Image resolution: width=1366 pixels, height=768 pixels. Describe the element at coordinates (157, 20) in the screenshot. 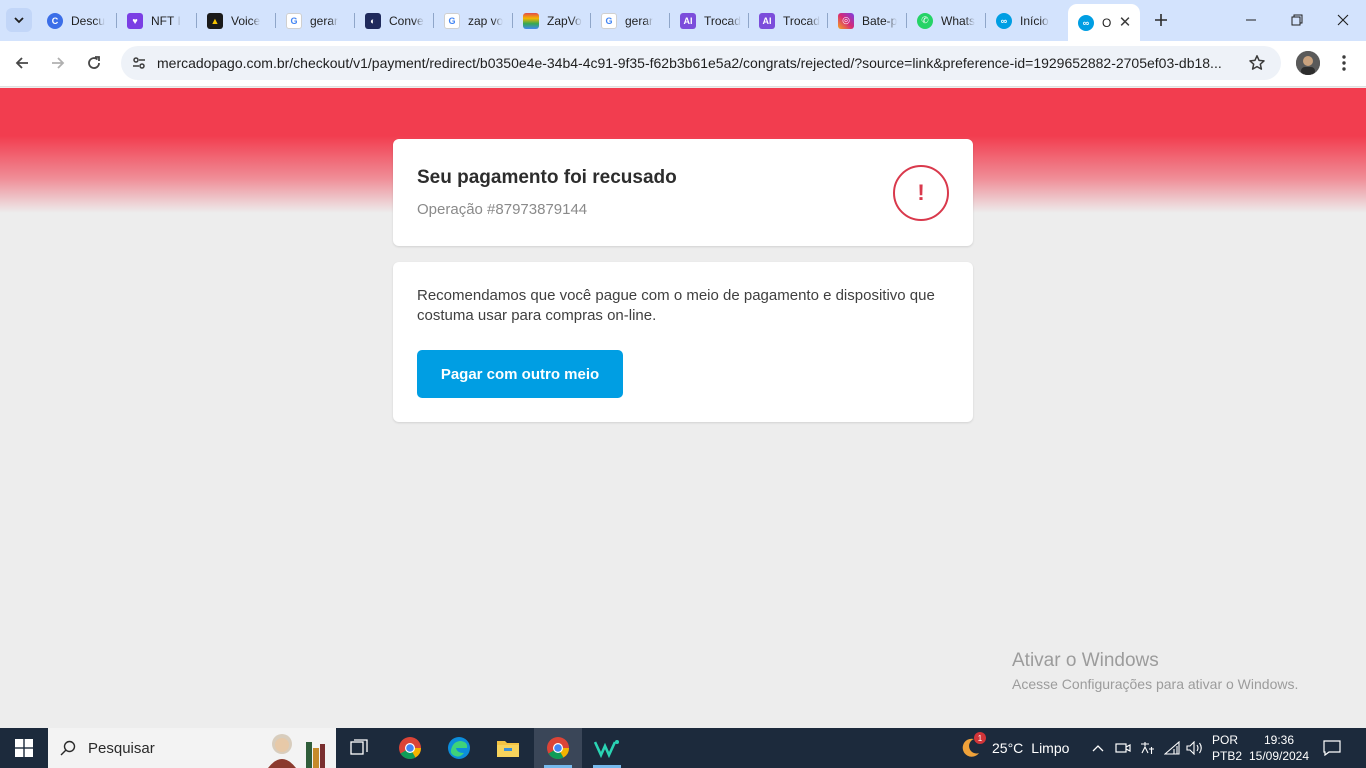

I see `tab-1: ♥ NFT I` at that location.